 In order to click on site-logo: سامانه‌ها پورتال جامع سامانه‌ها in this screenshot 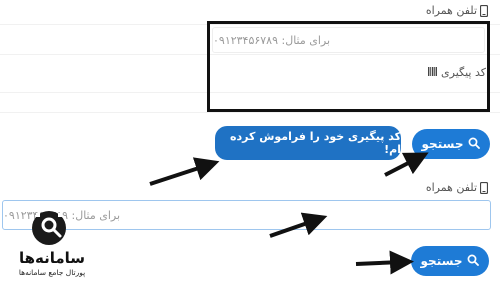, I will do `click(52, 240)`.